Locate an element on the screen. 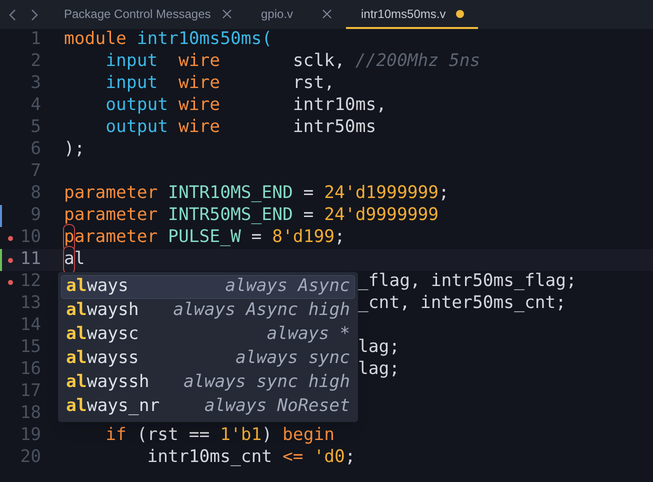  line-number: 10 is located at coordinates (30, 238).